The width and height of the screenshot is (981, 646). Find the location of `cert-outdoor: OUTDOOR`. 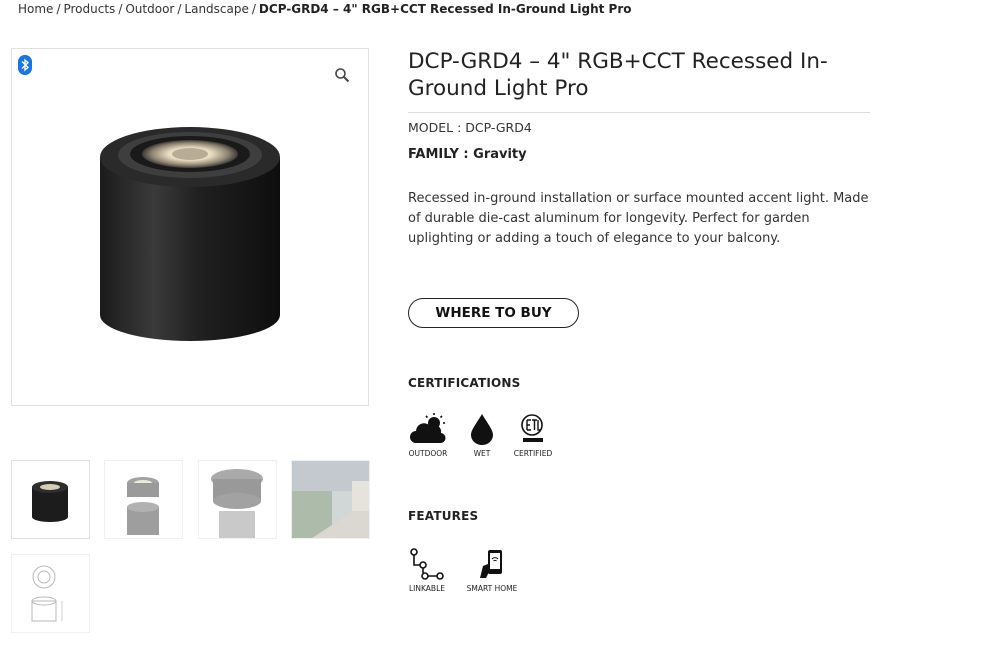

cert-outdoor: OUTDOOR is located at coordinates (428, 435).